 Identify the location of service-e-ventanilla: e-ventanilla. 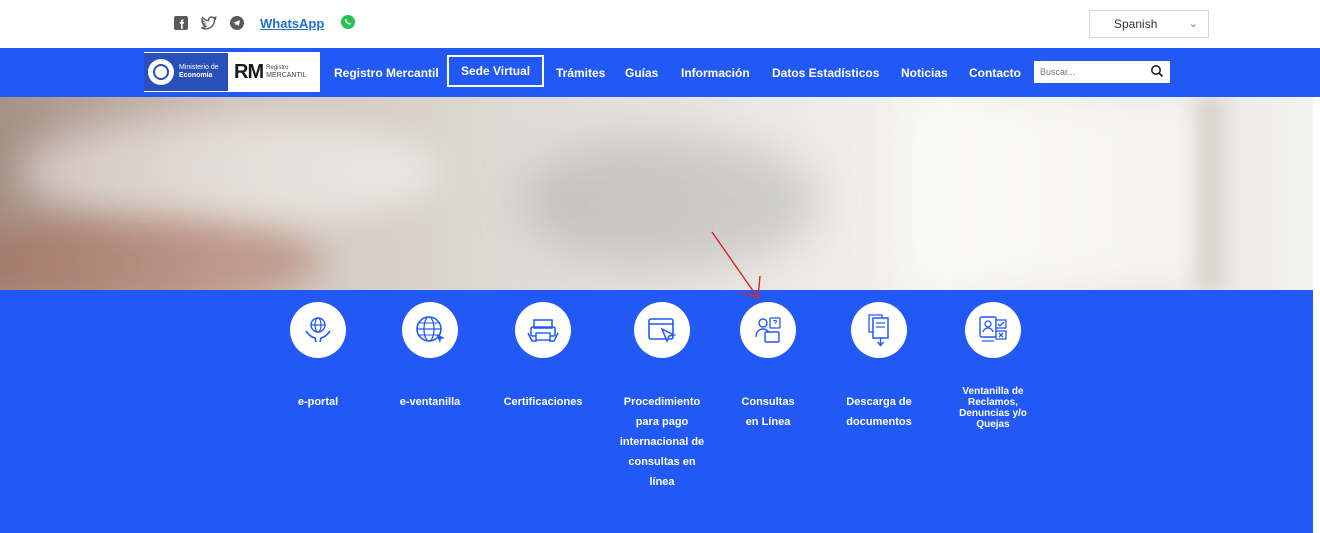
(430, 357).